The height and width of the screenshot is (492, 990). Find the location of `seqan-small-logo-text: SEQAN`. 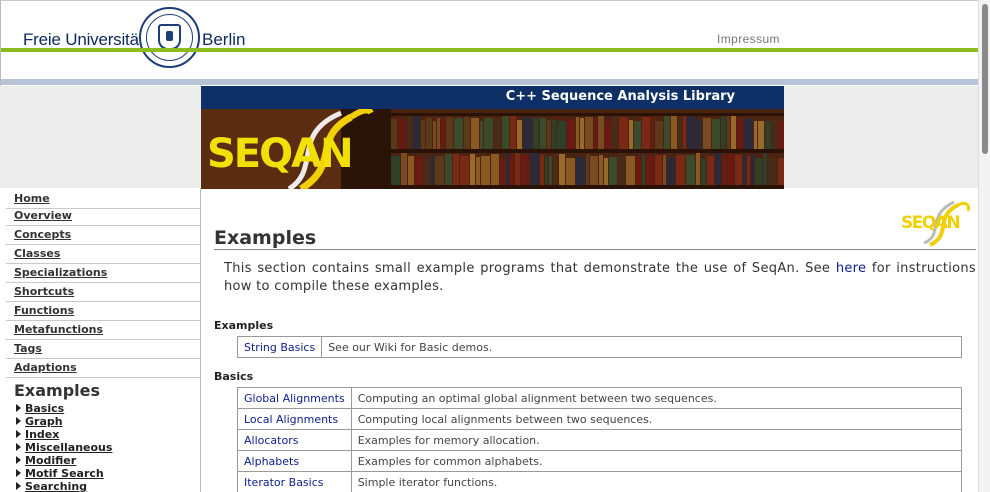

seqan-small-logo-text: SEQAN is located at coordinates (931, 223).